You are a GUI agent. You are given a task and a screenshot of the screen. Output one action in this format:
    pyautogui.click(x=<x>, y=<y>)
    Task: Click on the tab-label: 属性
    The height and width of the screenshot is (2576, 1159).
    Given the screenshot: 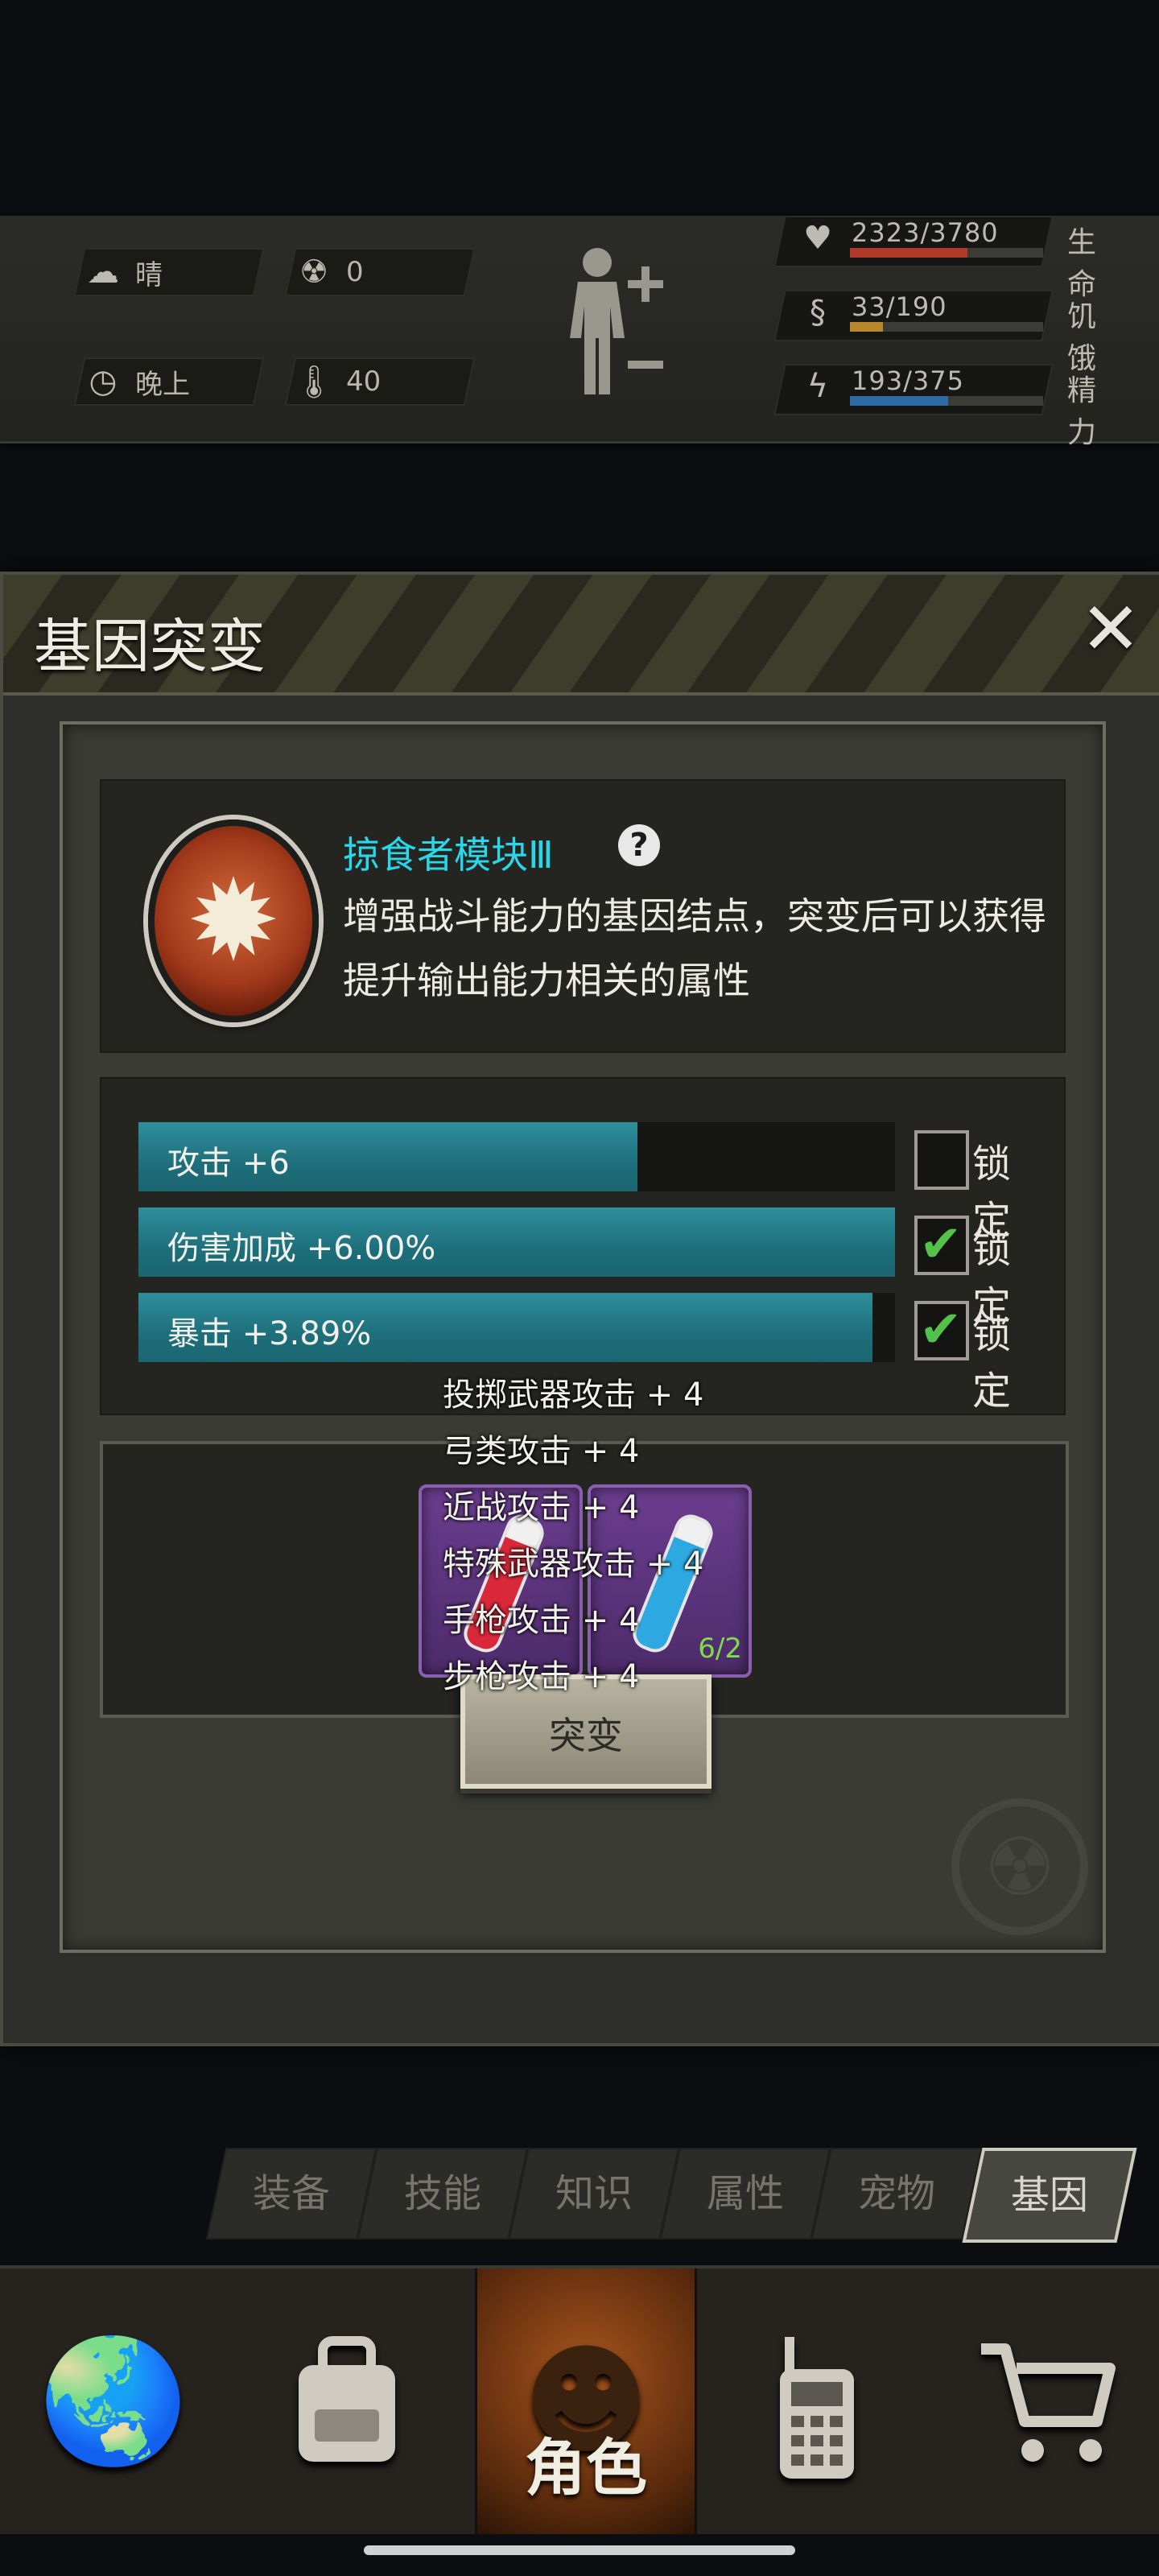 What is the action you would take?
    pyautogui.click(x=745, y=2193)
    